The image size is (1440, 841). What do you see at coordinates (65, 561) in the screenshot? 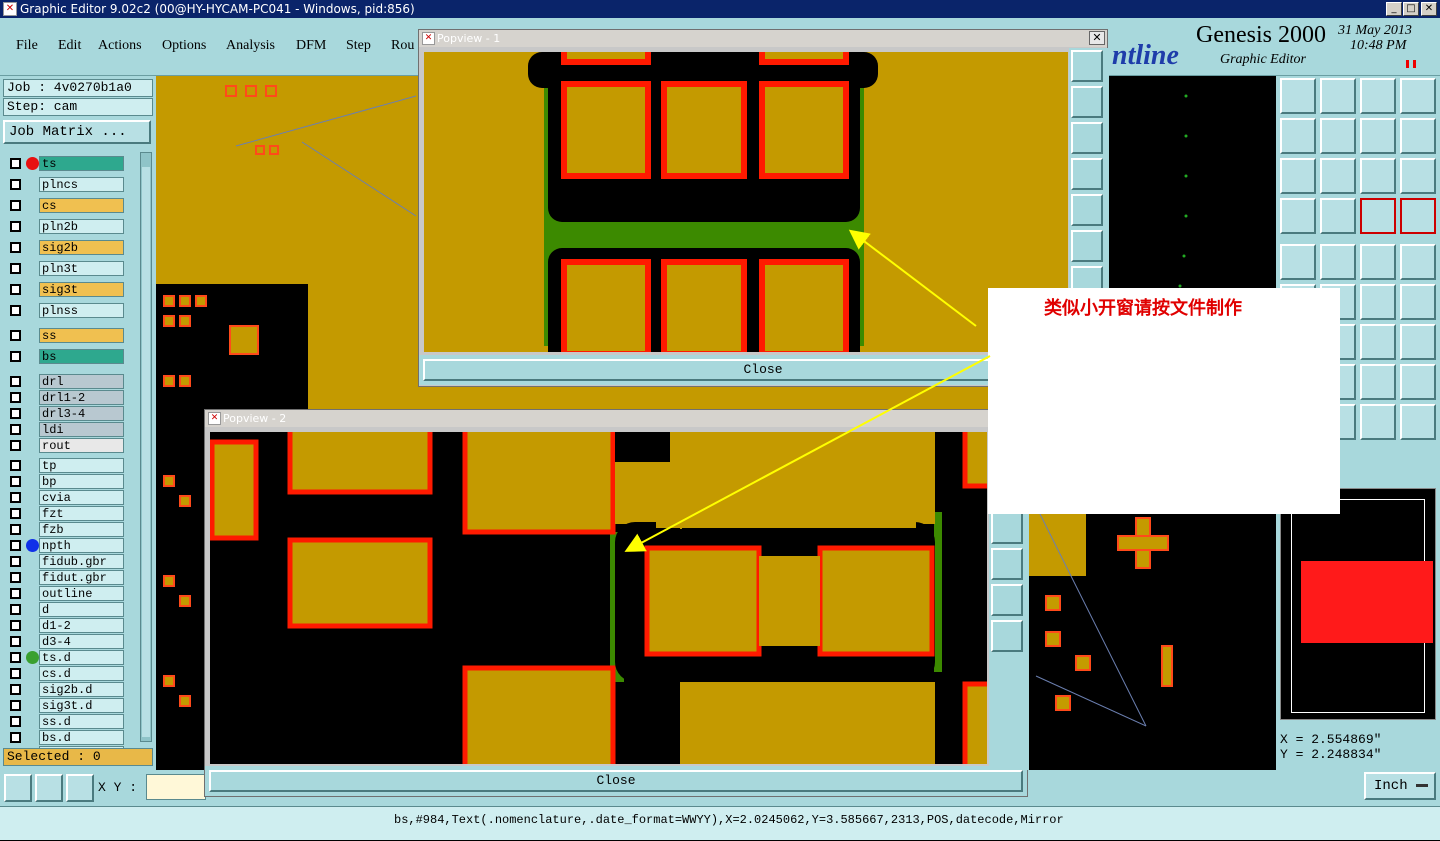
I see `layer-row-fidub-gbr: fidub.gbr` at bounding box center [65, 561].